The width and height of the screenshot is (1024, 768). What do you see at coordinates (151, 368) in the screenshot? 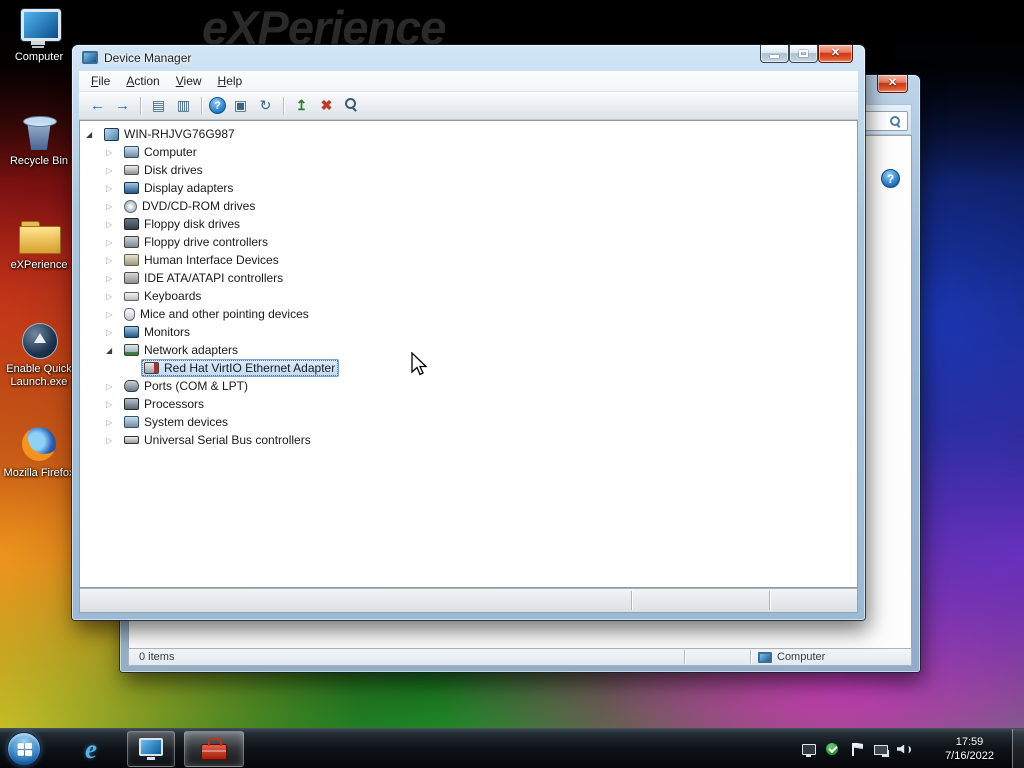
I see `network-adapter-icon` at bounding box center [151, 368].